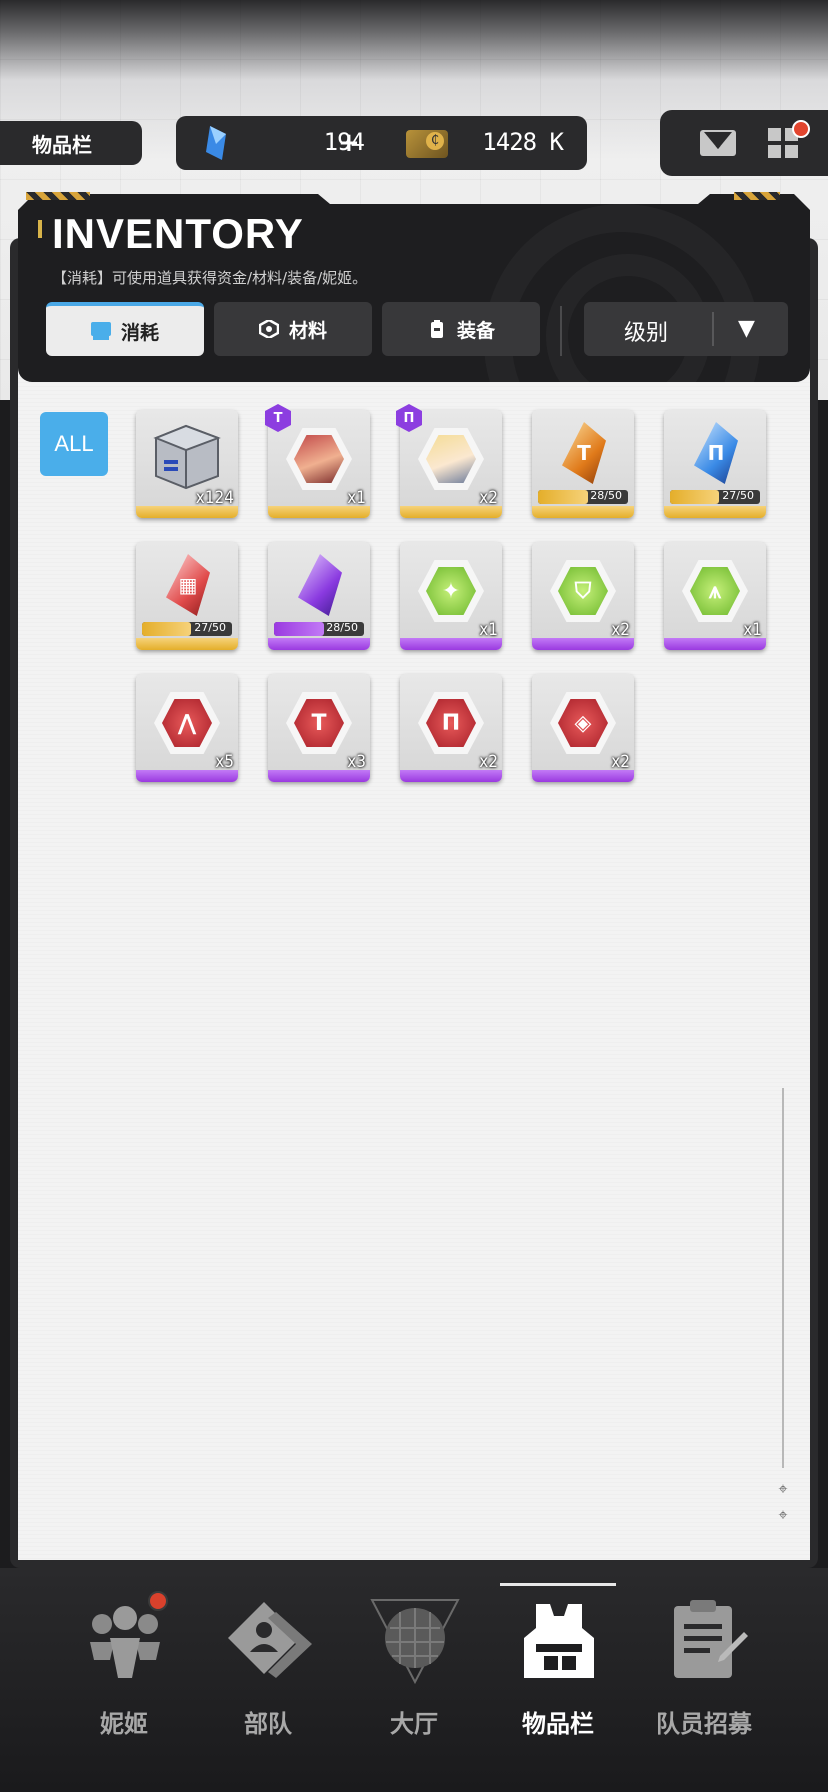 This screenshot has height=1792, width=828. I want to click on sort-dropdown: 级别 ▼, so click(686, 329).